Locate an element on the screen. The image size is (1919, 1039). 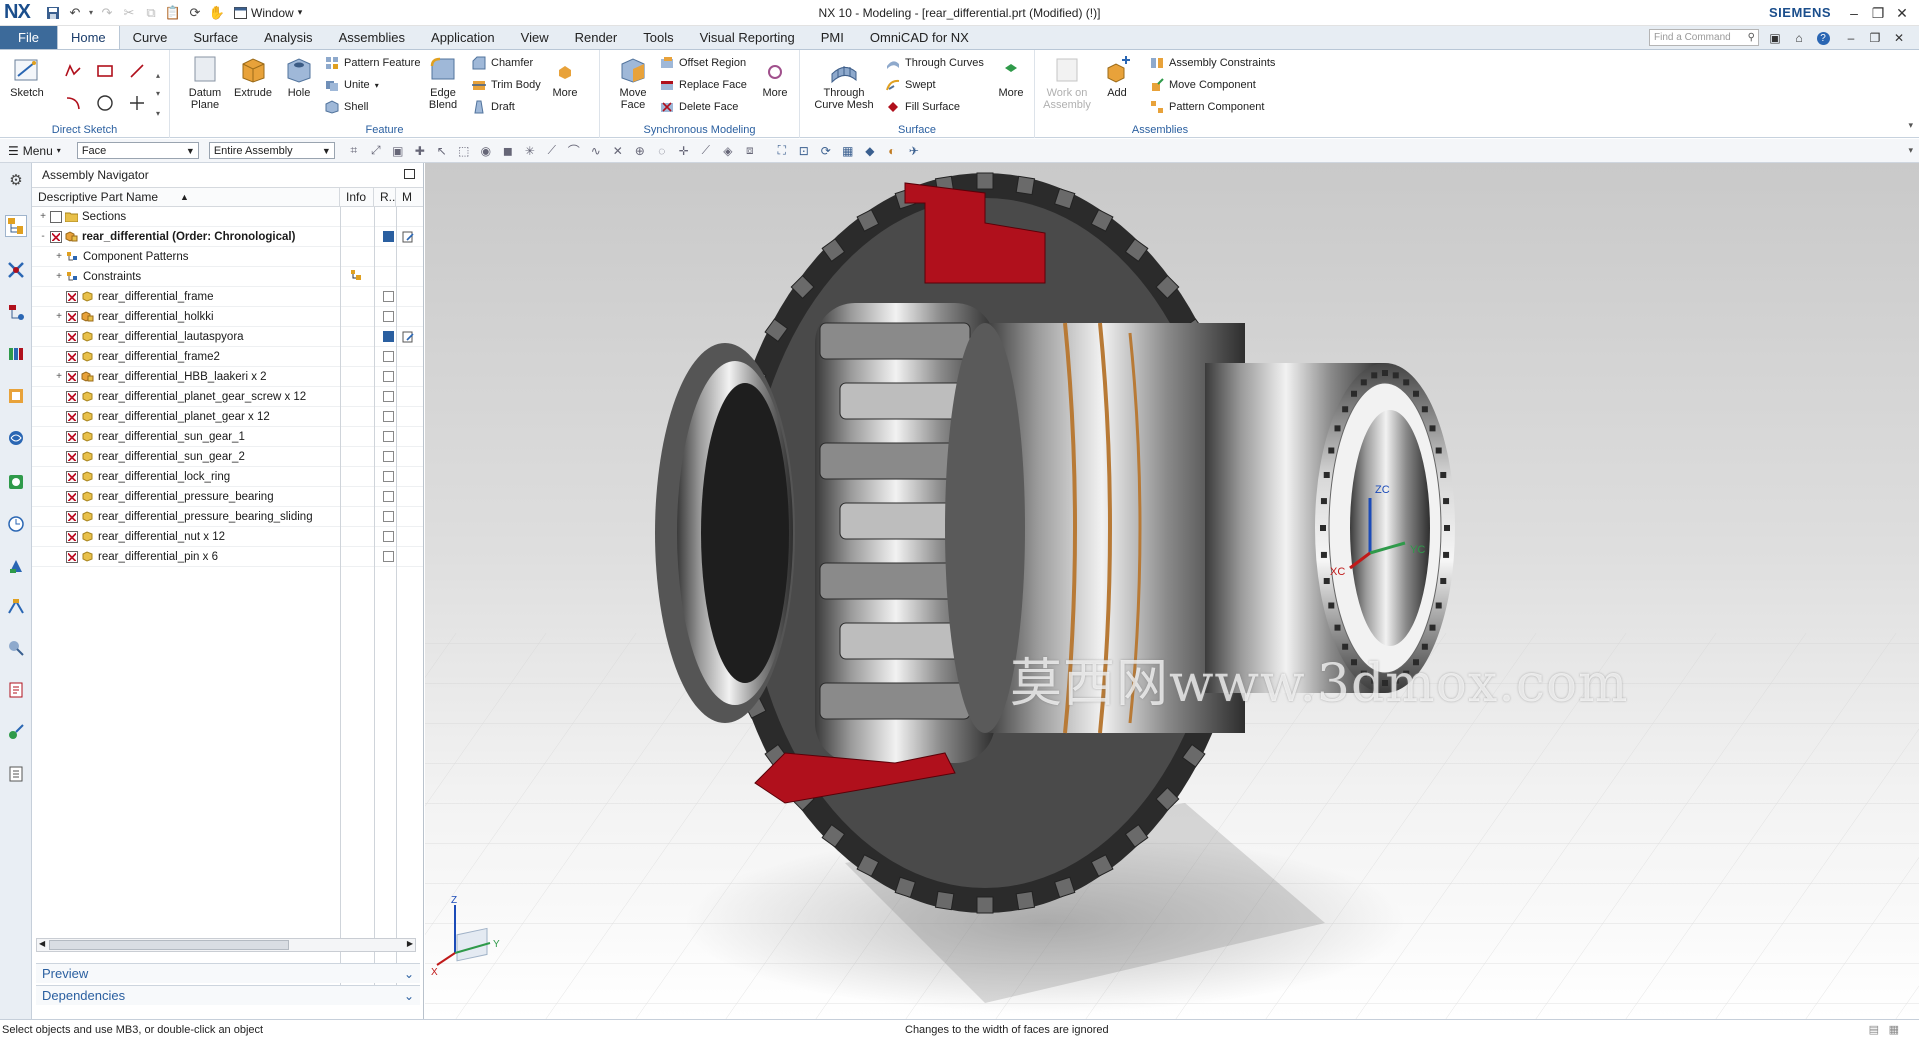
work-layer-icon: ✈ is located at coordinates (914, 151).